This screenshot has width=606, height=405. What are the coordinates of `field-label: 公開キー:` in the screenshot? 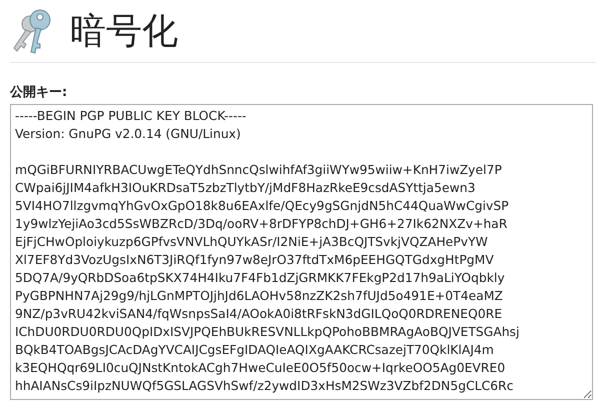 It's located at (39, 92).